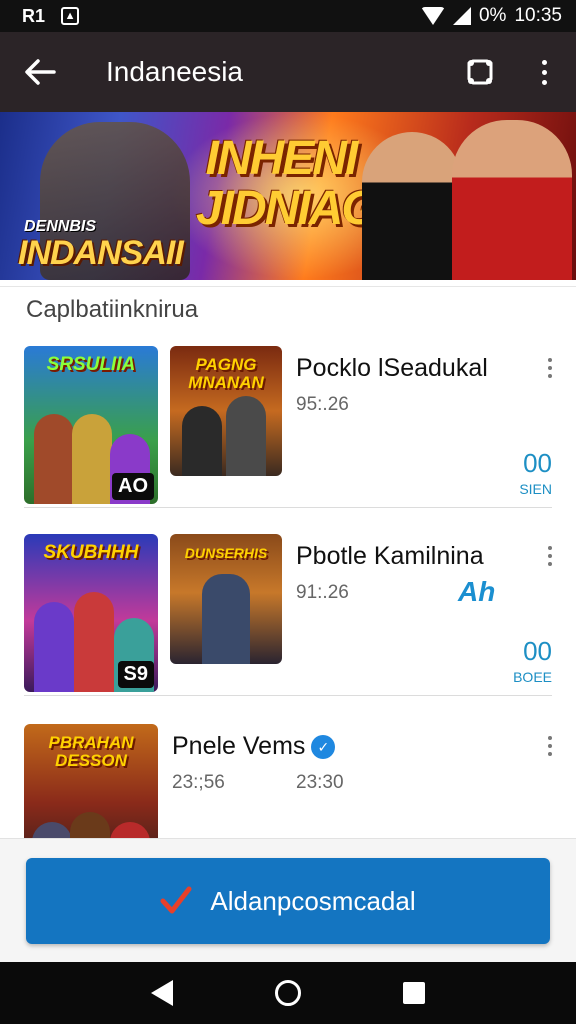  Describe the element at coordinates (70, 16) in the screenshot. I see `app-notification-icon: ▲` at that location.